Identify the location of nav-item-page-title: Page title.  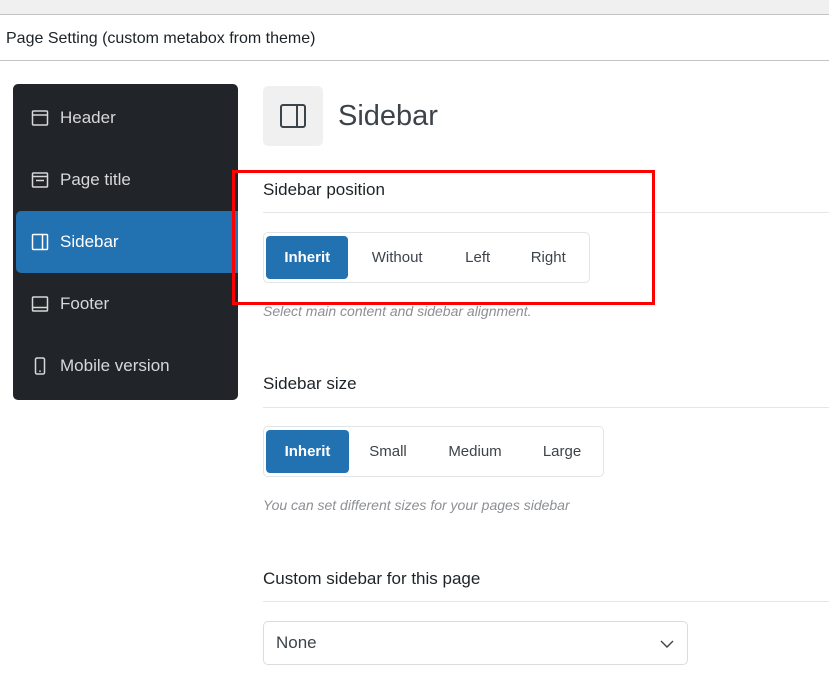
(127, 180).